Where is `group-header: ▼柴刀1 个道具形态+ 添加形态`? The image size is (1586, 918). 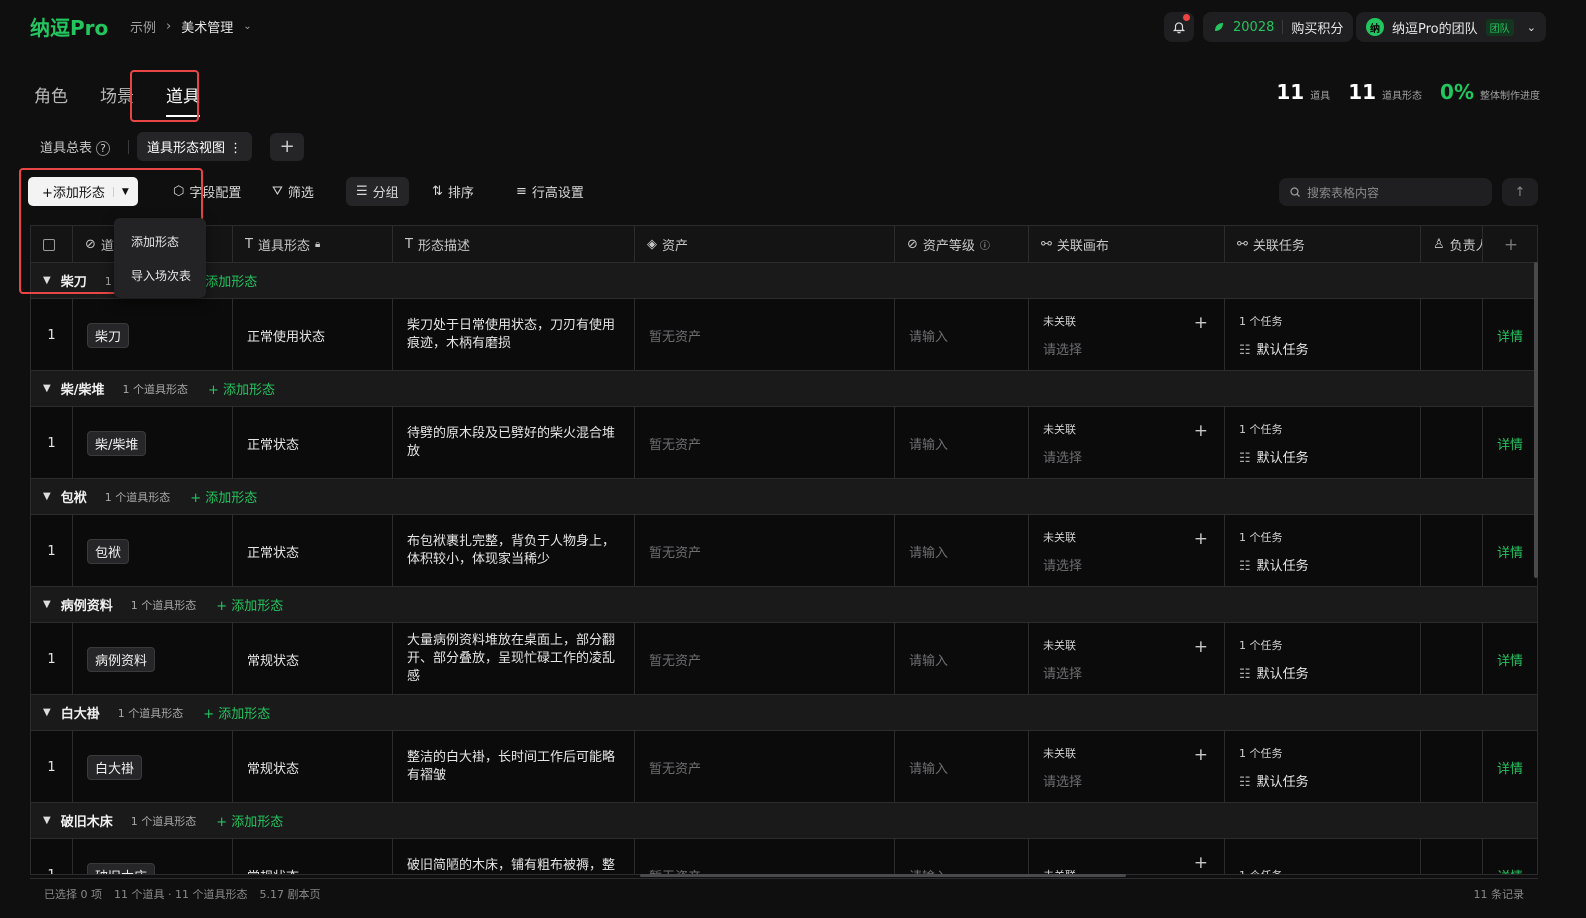 group-header: ▼柴刀1 个道具形态+ 添加形态 is located at coordinates (784, 281).